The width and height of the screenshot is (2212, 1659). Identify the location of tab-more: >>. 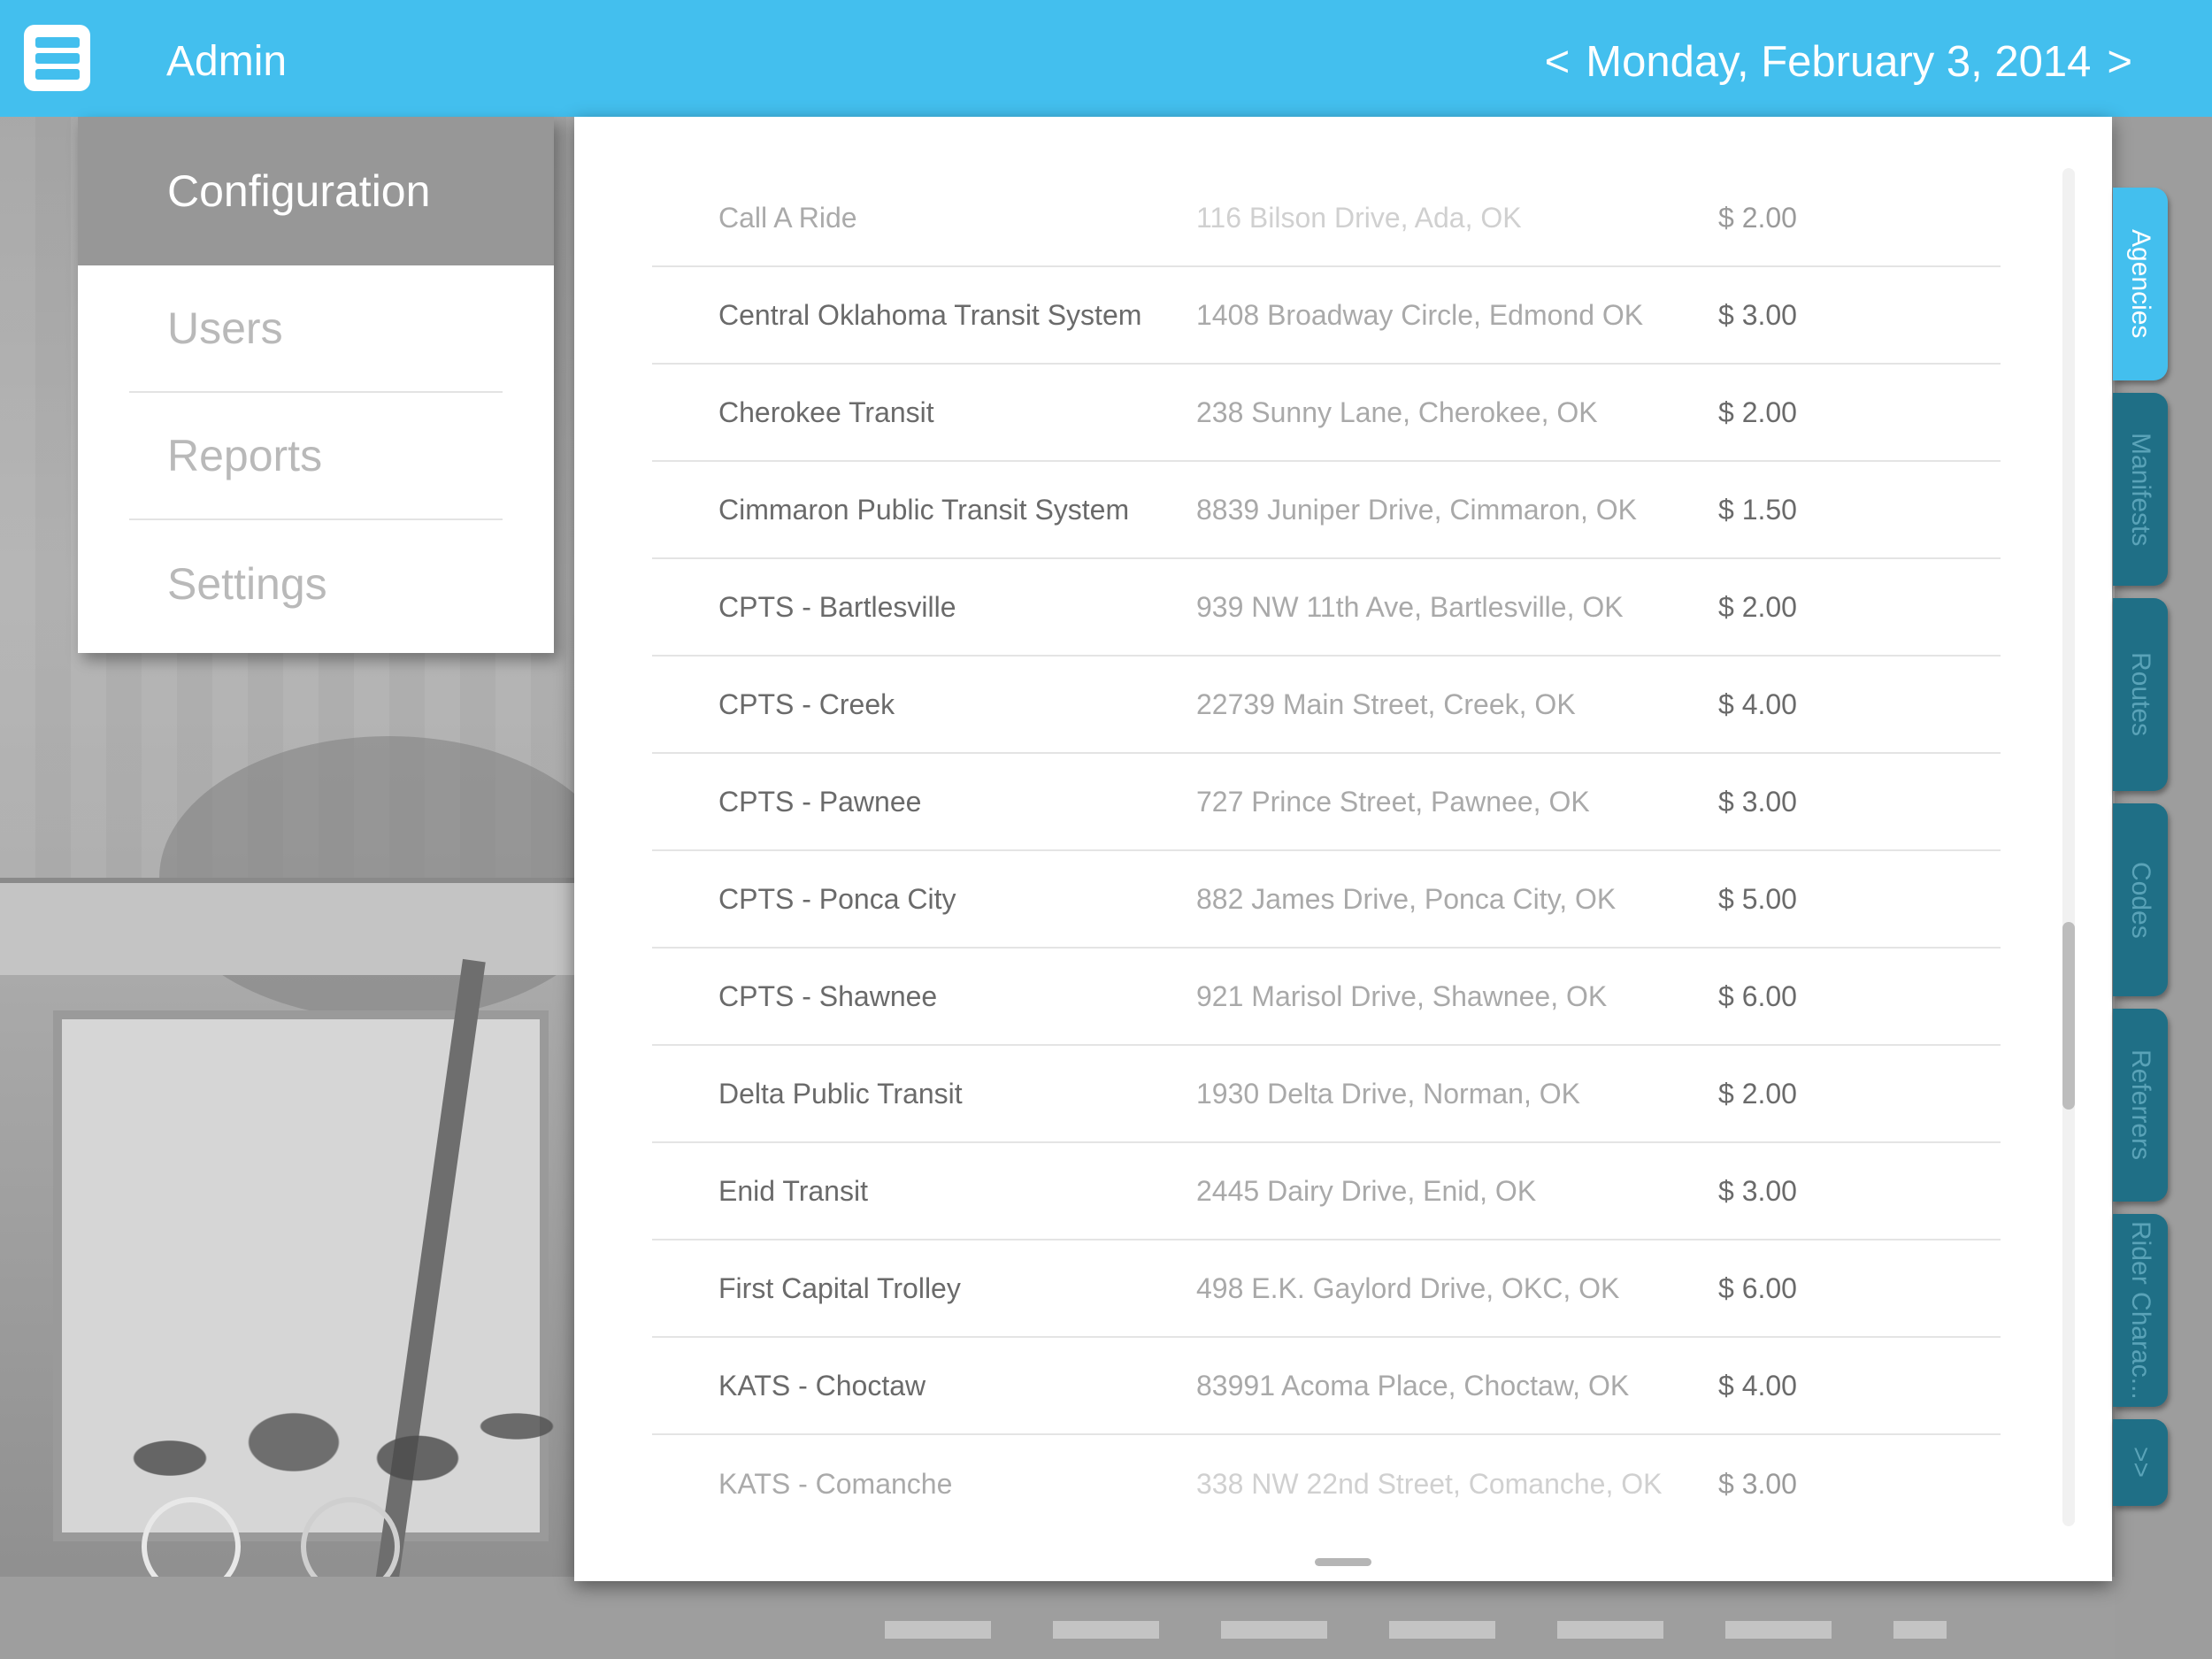
(2140, 1463).